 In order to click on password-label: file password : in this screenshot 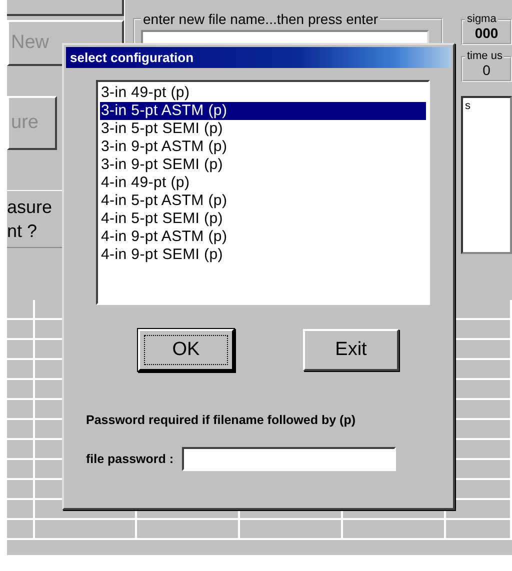, I will do `click(130, 459)`.